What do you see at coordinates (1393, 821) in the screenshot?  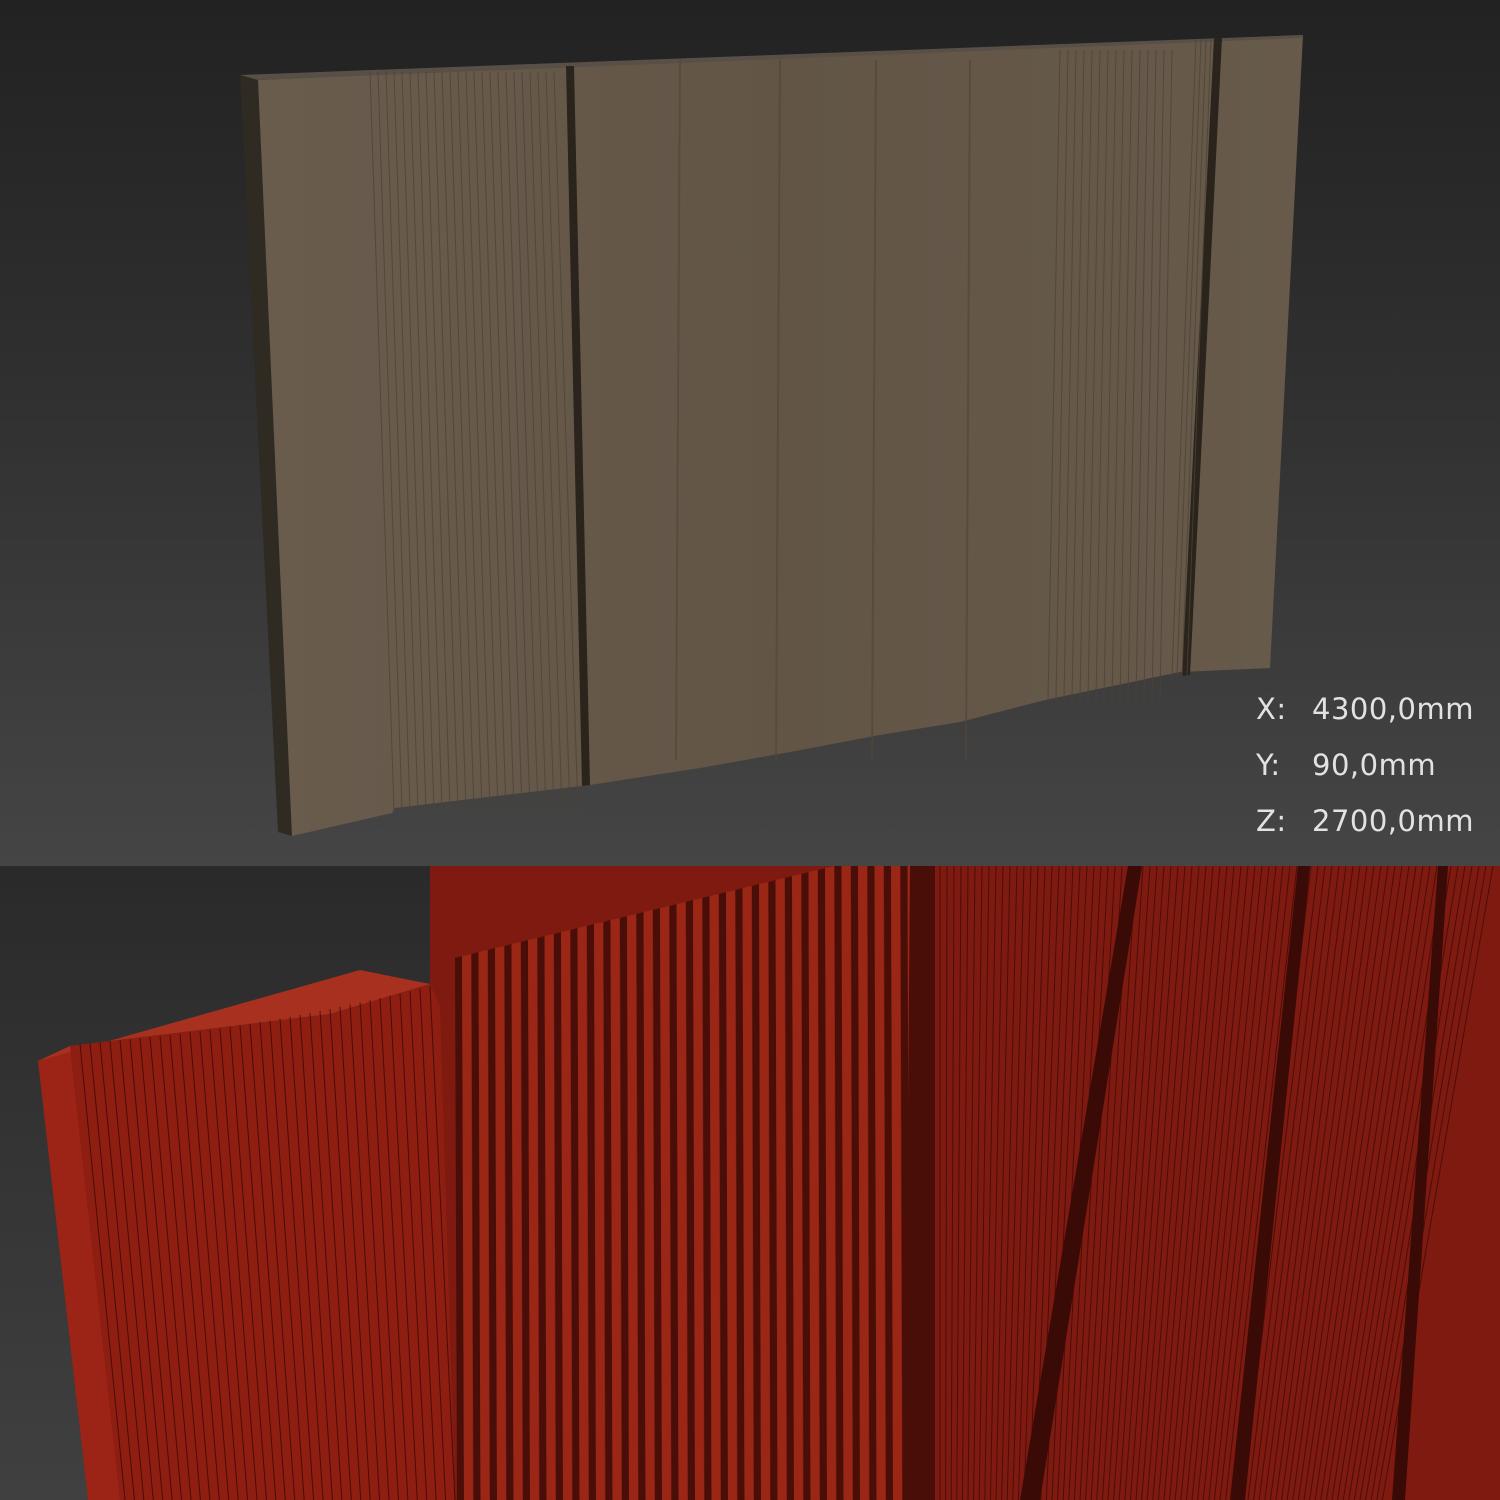 I see `dimension-value: 2700,0mm` at bounding box center [1393, 821].